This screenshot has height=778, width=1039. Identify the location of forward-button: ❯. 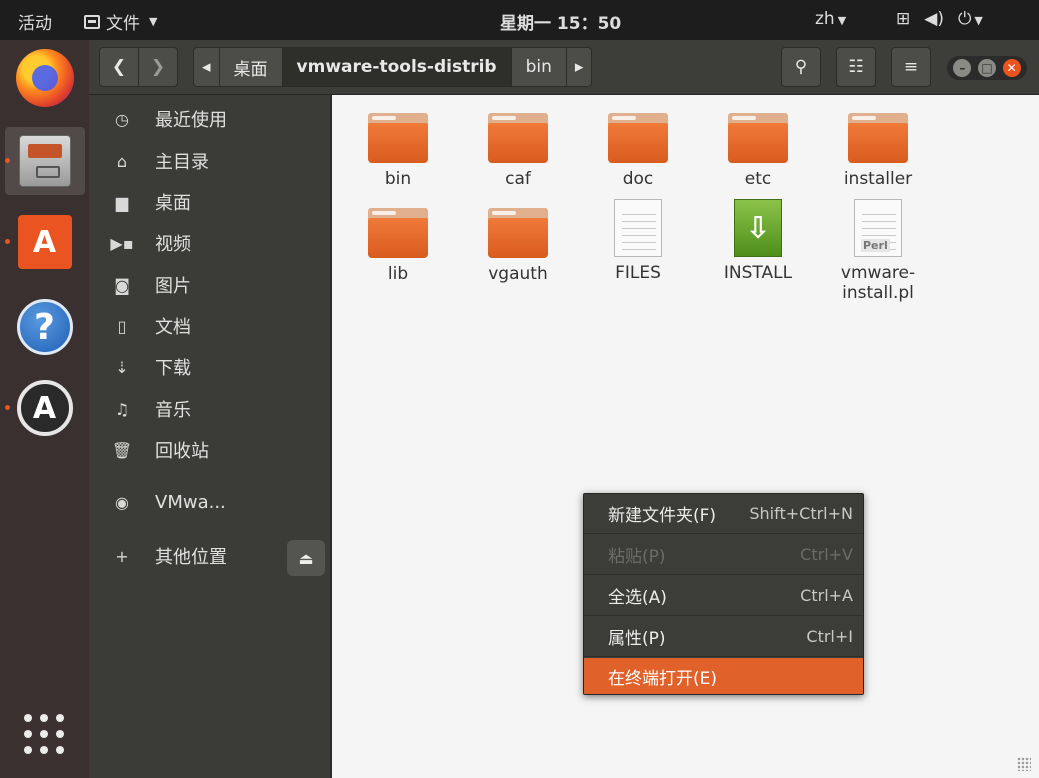
(158, 67).